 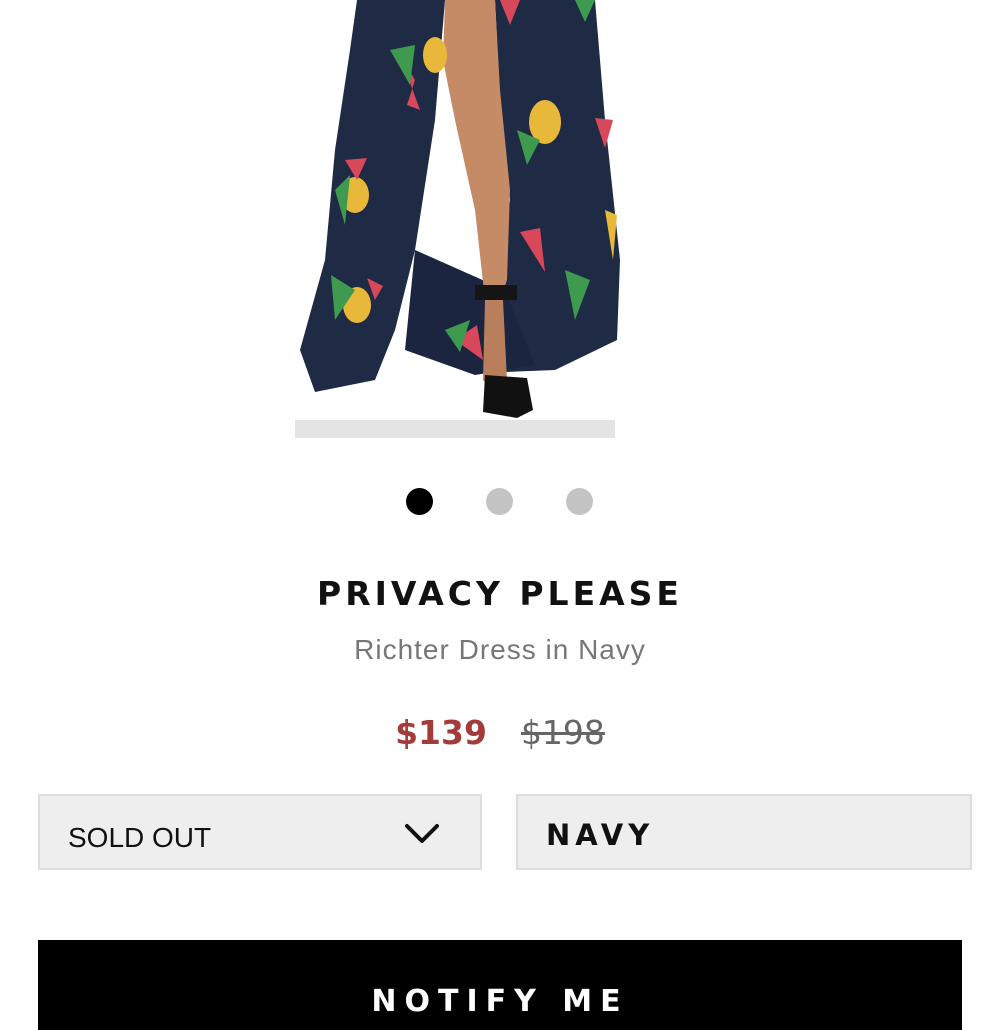 I want to click on size-select-value: SOLD OUT, so click(x=140, y=837).